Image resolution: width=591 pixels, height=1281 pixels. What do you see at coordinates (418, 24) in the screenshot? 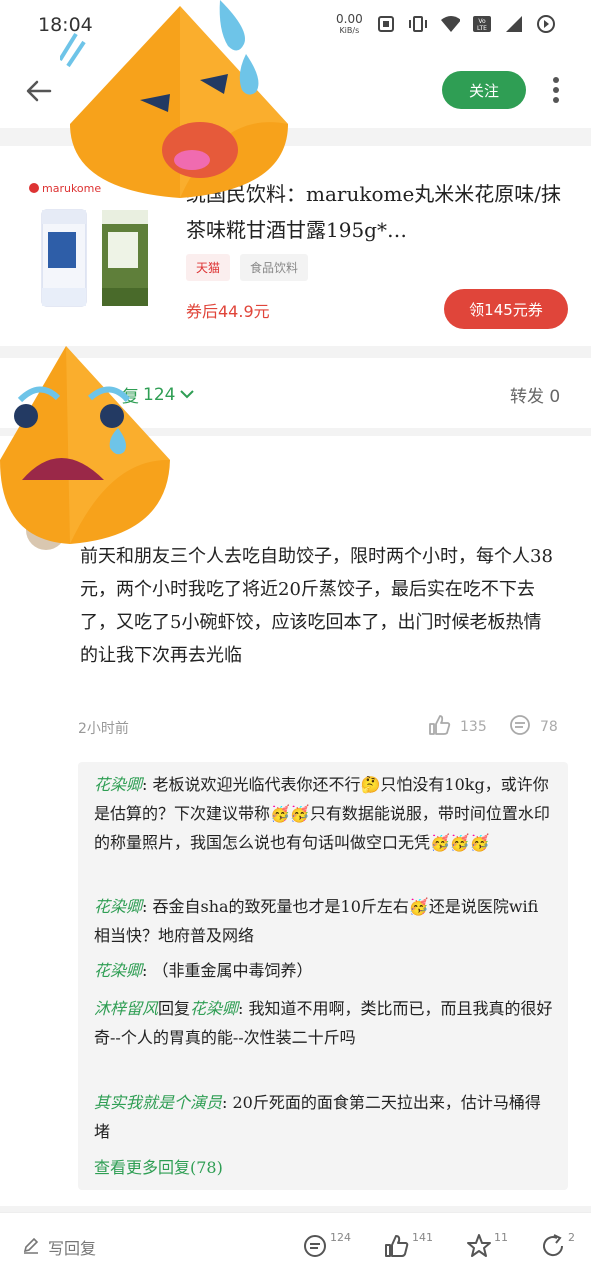
I see `vibrate-icon` at bounding box center [418, 24].